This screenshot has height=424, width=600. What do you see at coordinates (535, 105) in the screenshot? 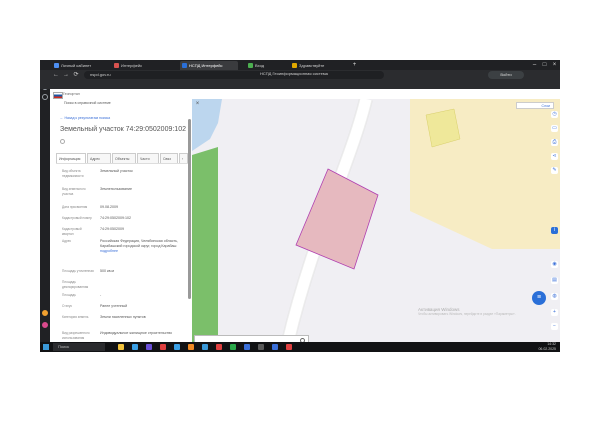
I see `layers-button: Слои` at bounding box center [535, 105].